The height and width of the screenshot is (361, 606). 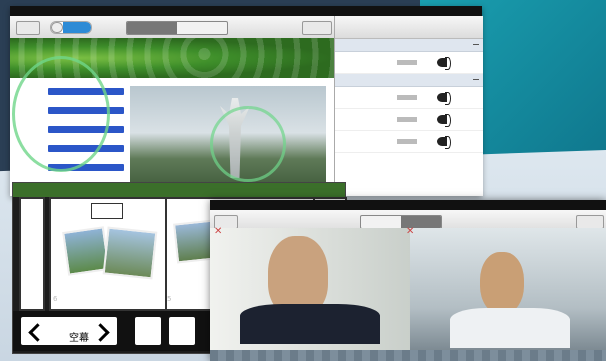 I want to click on panel-header, so click(x=409, y=27).